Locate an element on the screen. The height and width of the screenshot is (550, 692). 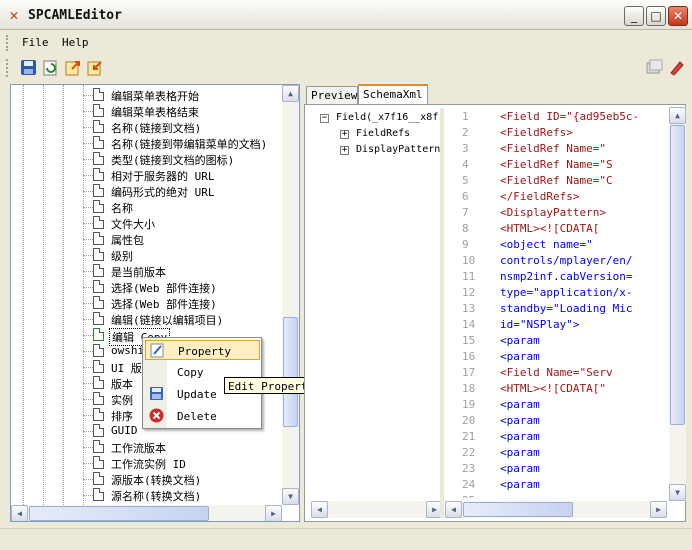
code-line: controls/mplayer/en/ is located at coordinates (566, 260).